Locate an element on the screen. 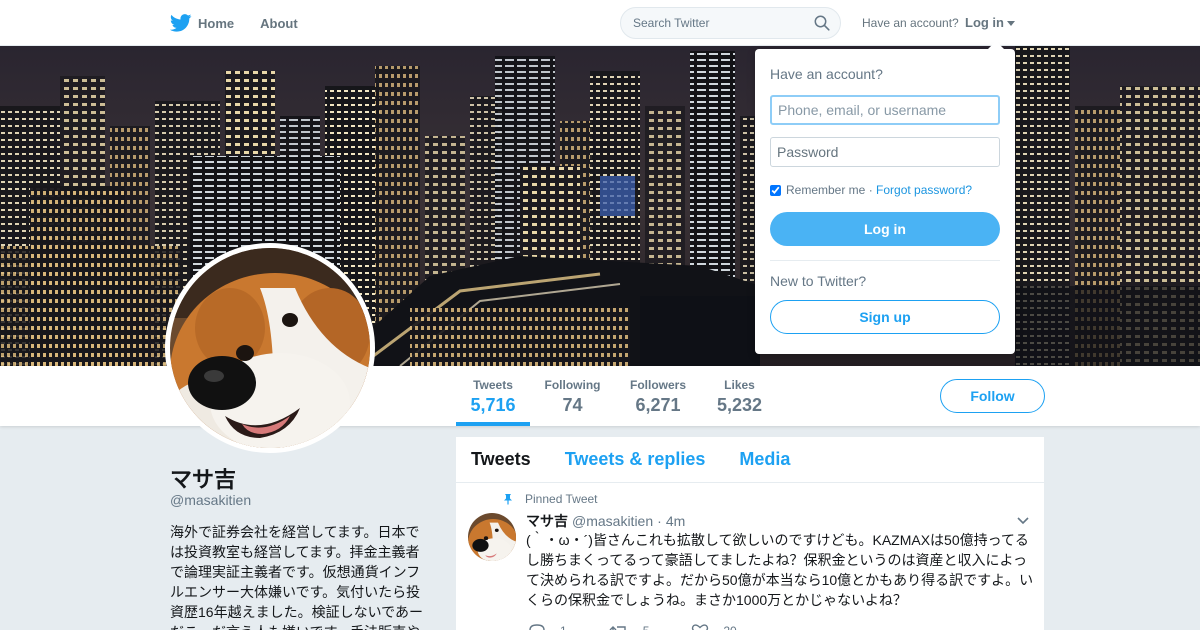 The height and width of the screenshot is (630, 1200). remember-me-row: Remember me · Forgot password? is located at coordinates (871, 190).